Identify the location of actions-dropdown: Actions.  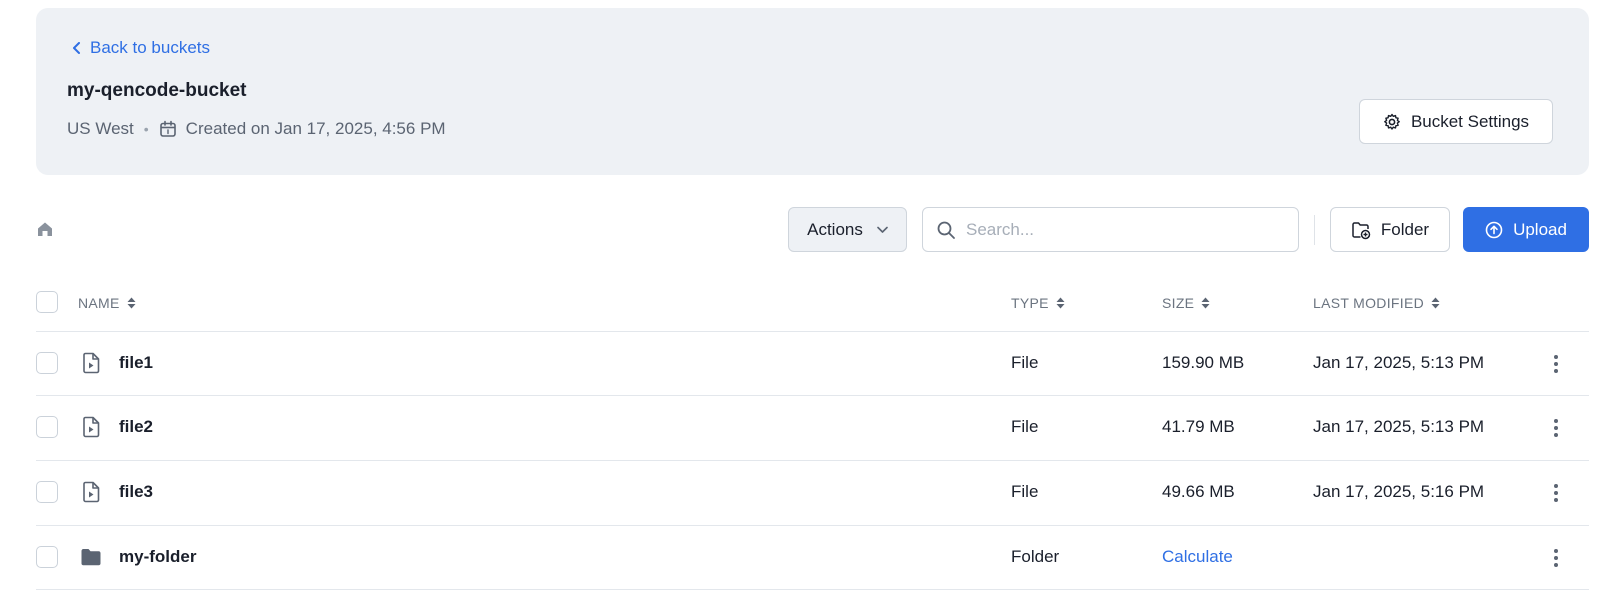
(847, 229).